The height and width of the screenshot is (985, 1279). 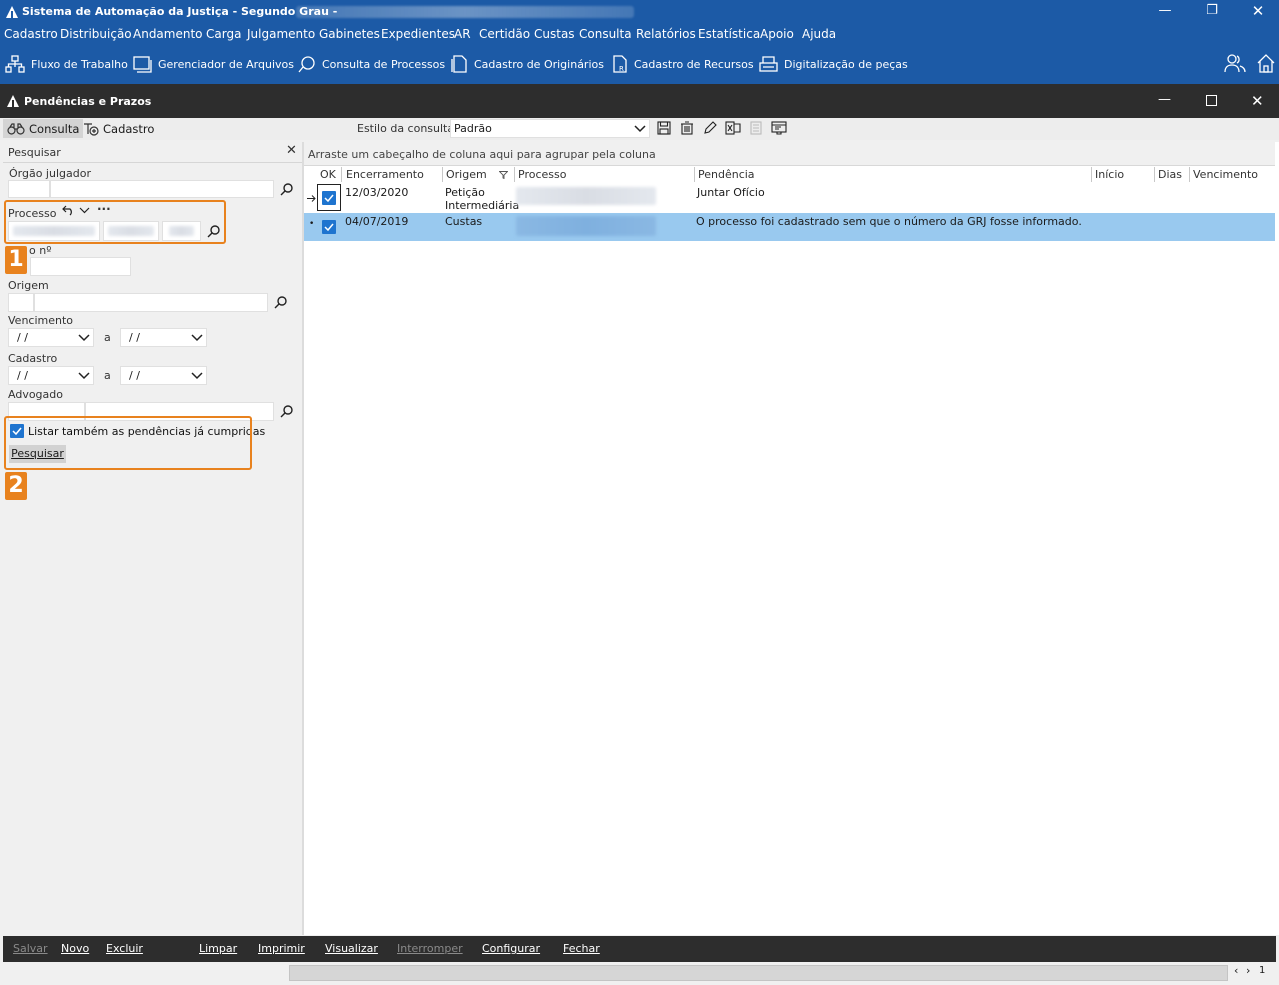 What do you see at coordinates (542, 174) in the screenshot?
I see `column-processo: Processo` at bounding box center [542, 174].